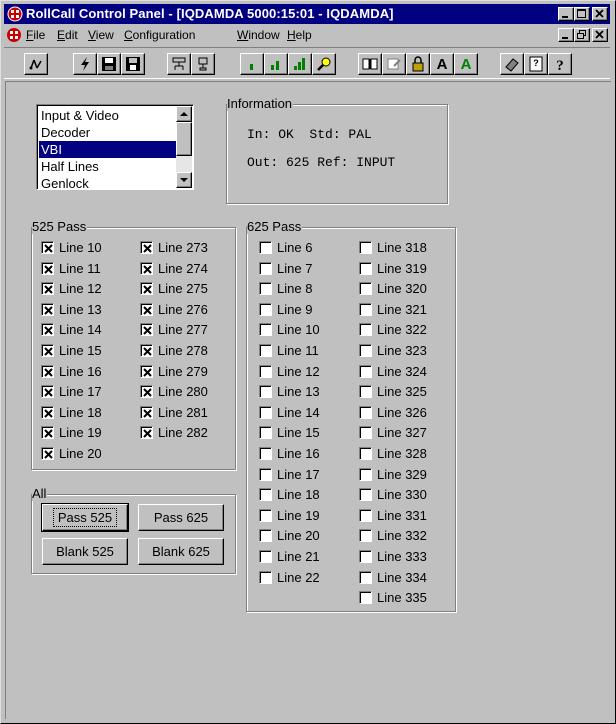 This screenshot has height=724, width=616. What do you see at coordinates (108, 166) in the screenshot?
I see `list-item: Half Lines` at bounding box center [108, 166].